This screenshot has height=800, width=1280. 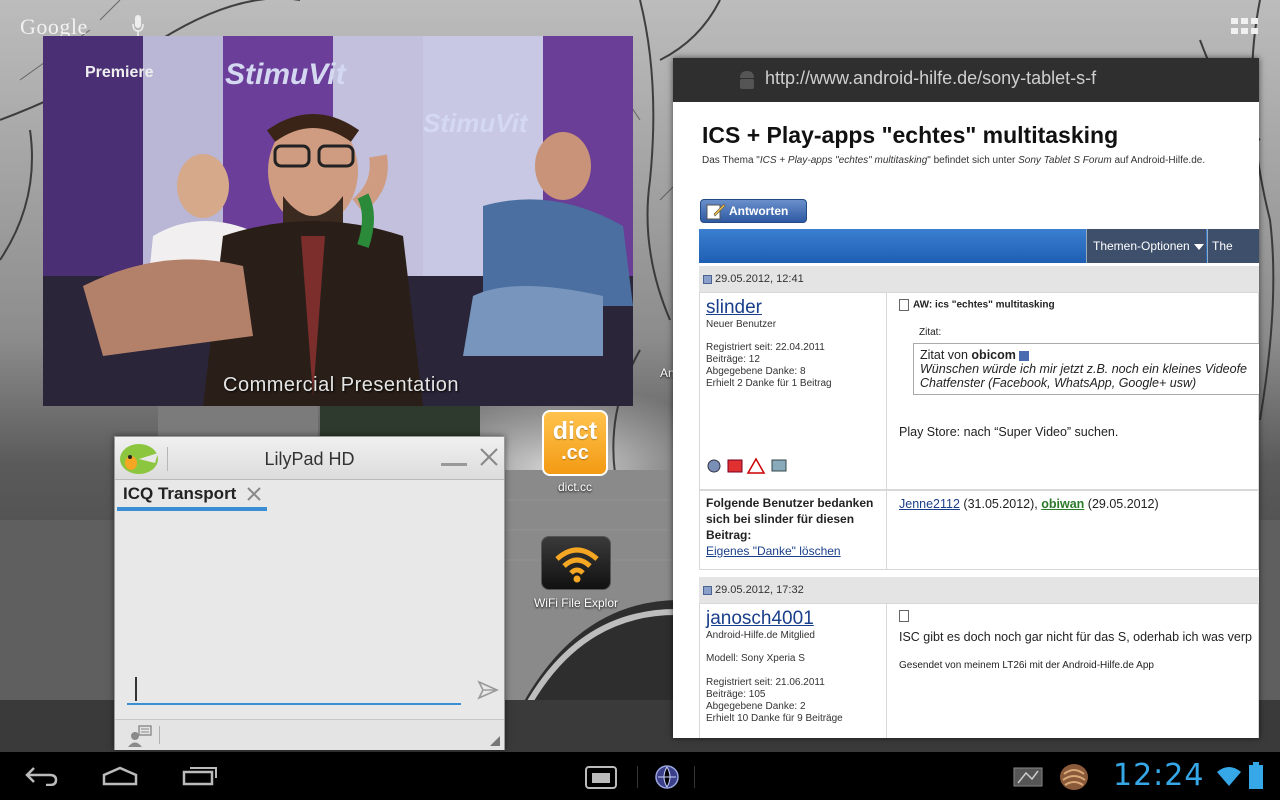 I want to click on all-apps-icon, so click(x=1245, y=29).